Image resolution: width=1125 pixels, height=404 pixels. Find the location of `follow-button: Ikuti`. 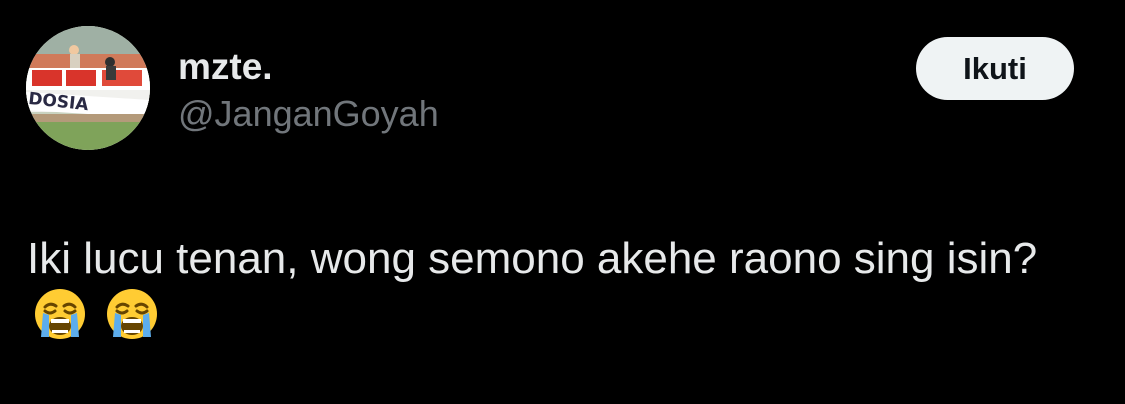

follow-button: Ikuti is located at coordinates (995, 68).